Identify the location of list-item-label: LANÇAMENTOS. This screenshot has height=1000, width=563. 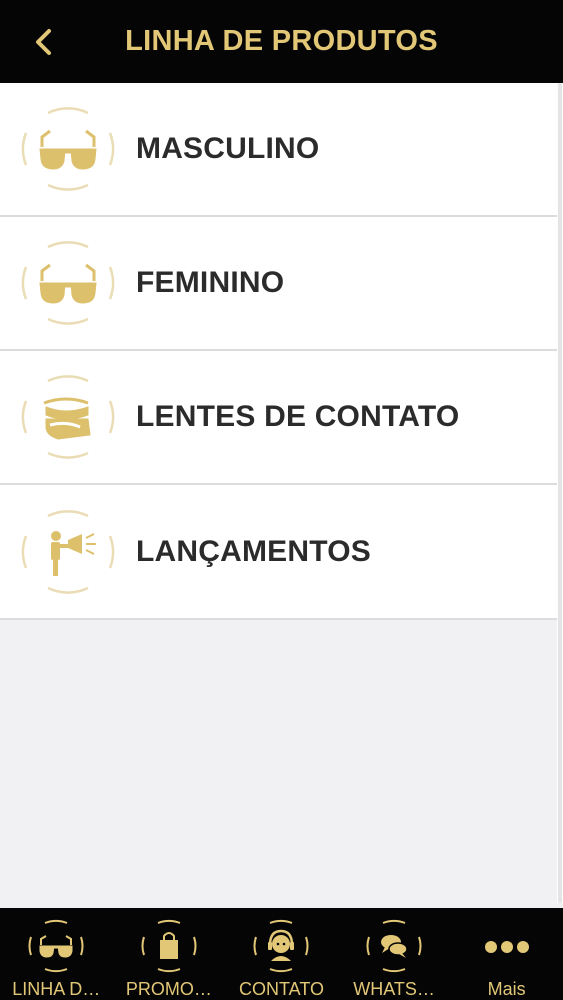
(253, 551).